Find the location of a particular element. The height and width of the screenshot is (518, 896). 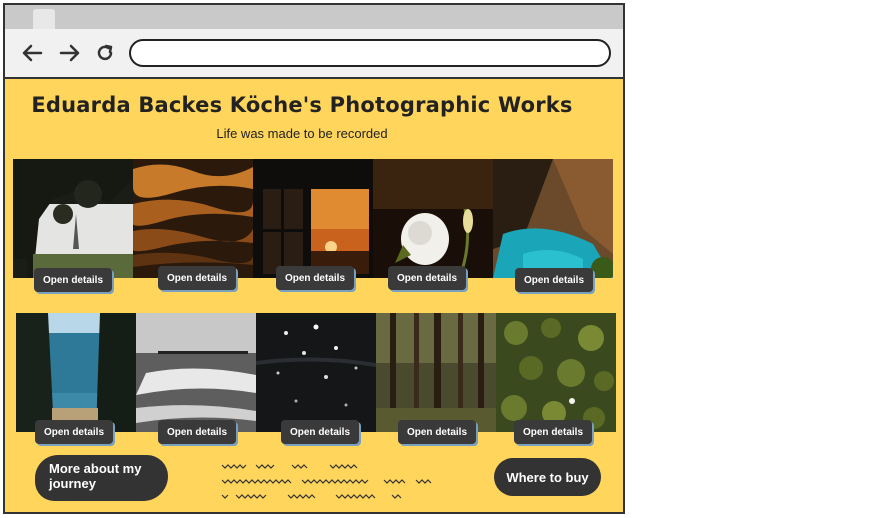

address-bar is located at coordinates (370, 53).